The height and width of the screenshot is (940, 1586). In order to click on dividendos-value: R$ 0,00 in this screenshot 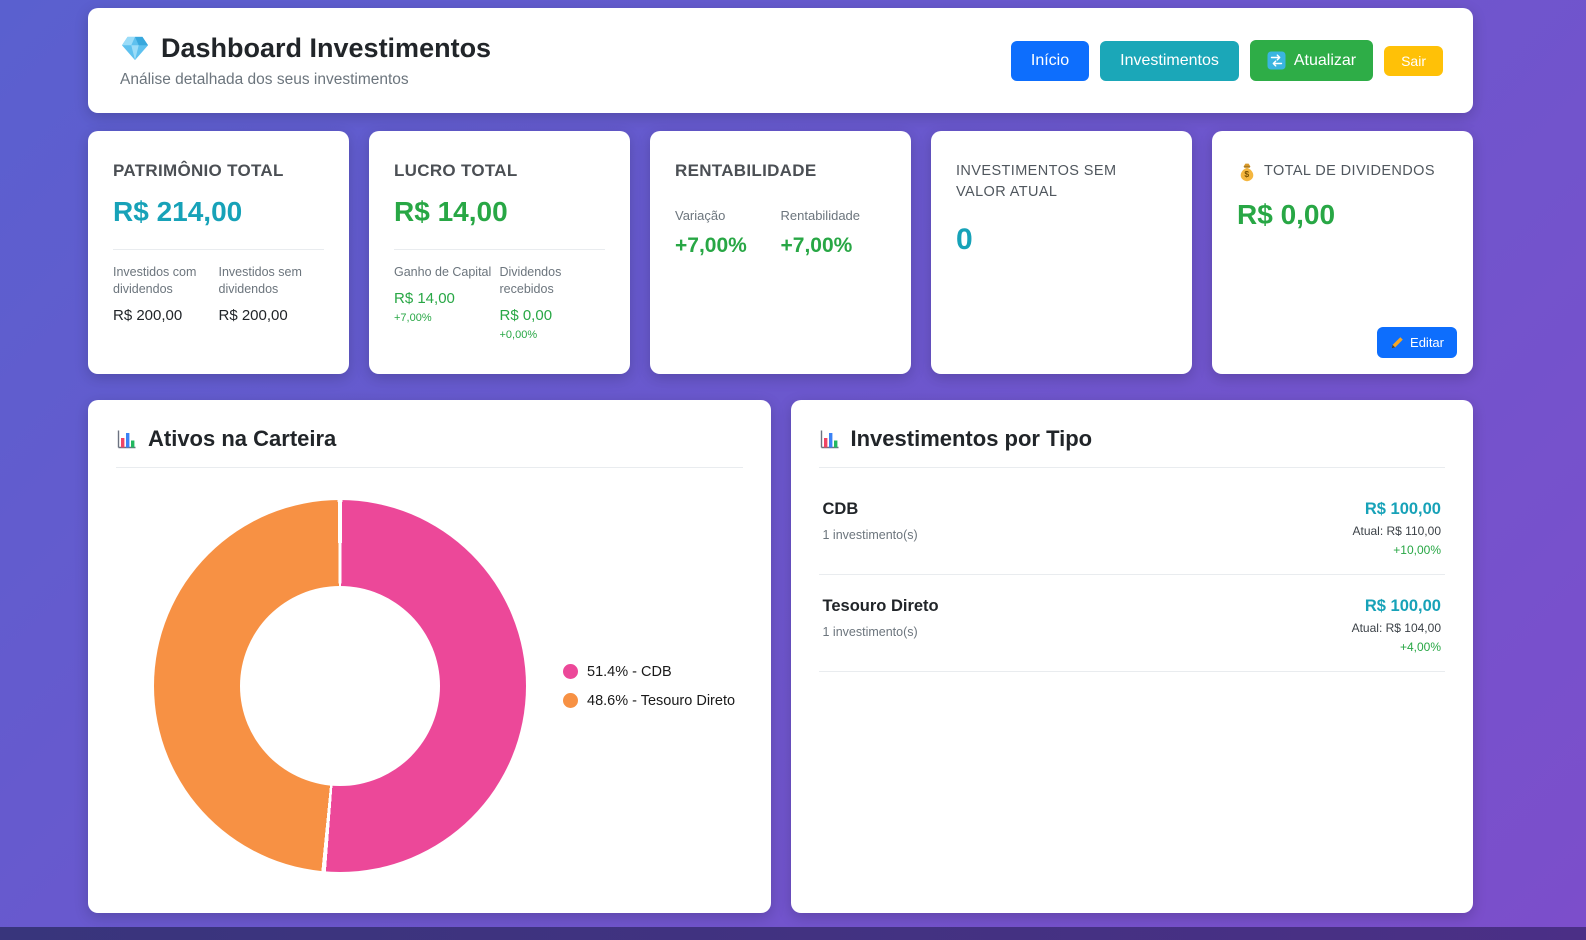, I will do `click(1286, 215)`.